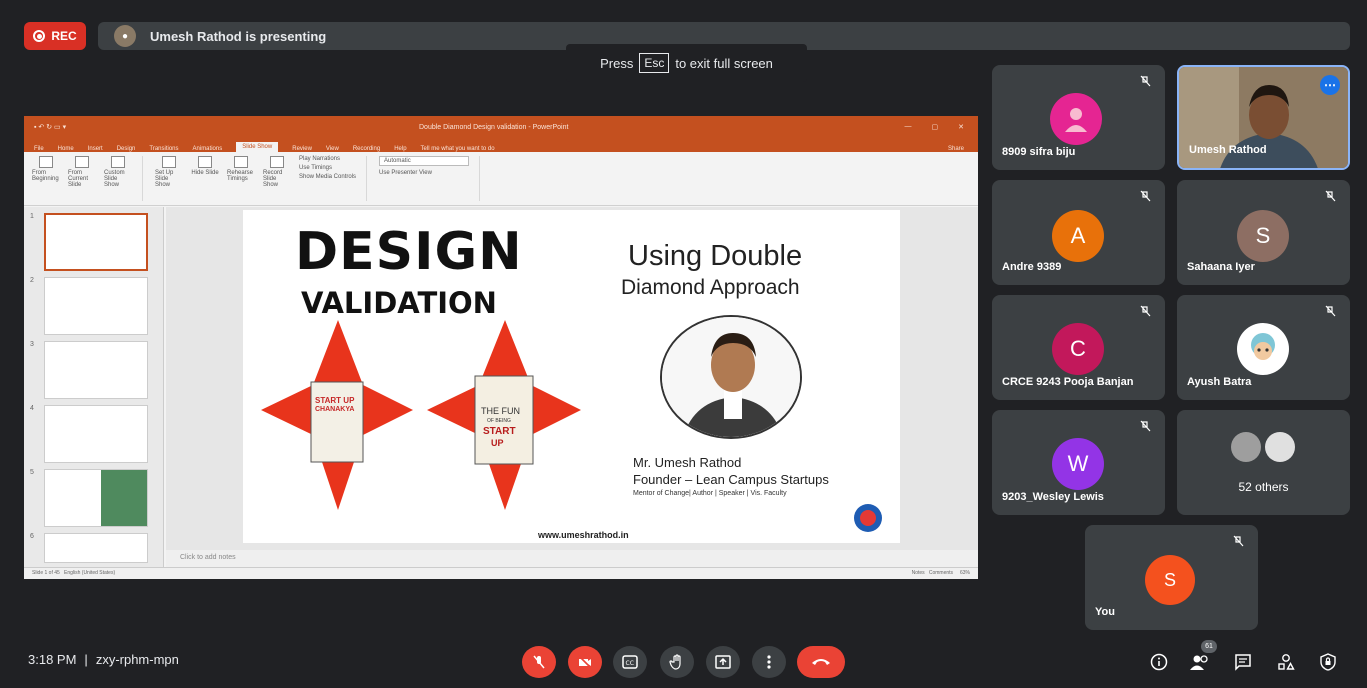 This screenshot has height=688, width=1367. What do you see at coordinates (327, 177) in the screenshot?
I see `show-media-checkbox: Show Media Controls` at bounding box center [327, 177].